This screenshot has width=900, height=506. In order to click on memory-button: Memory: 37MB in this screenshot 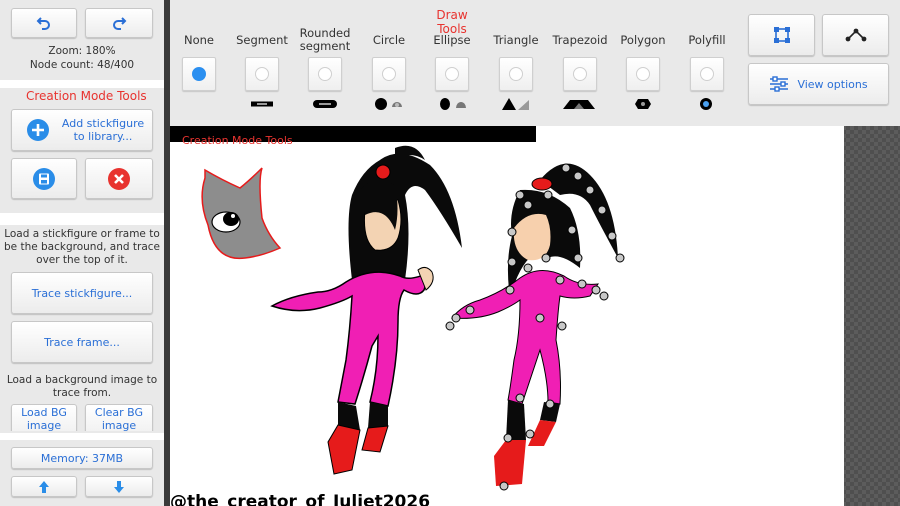, I will do `click(82, 458)`.